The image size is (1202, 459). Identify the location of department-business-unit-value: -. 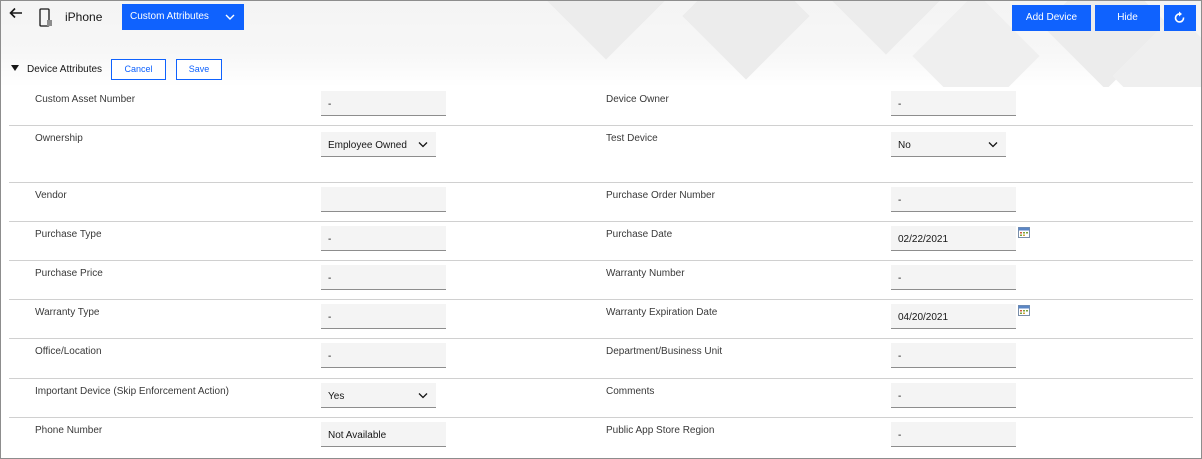
(900, 356).